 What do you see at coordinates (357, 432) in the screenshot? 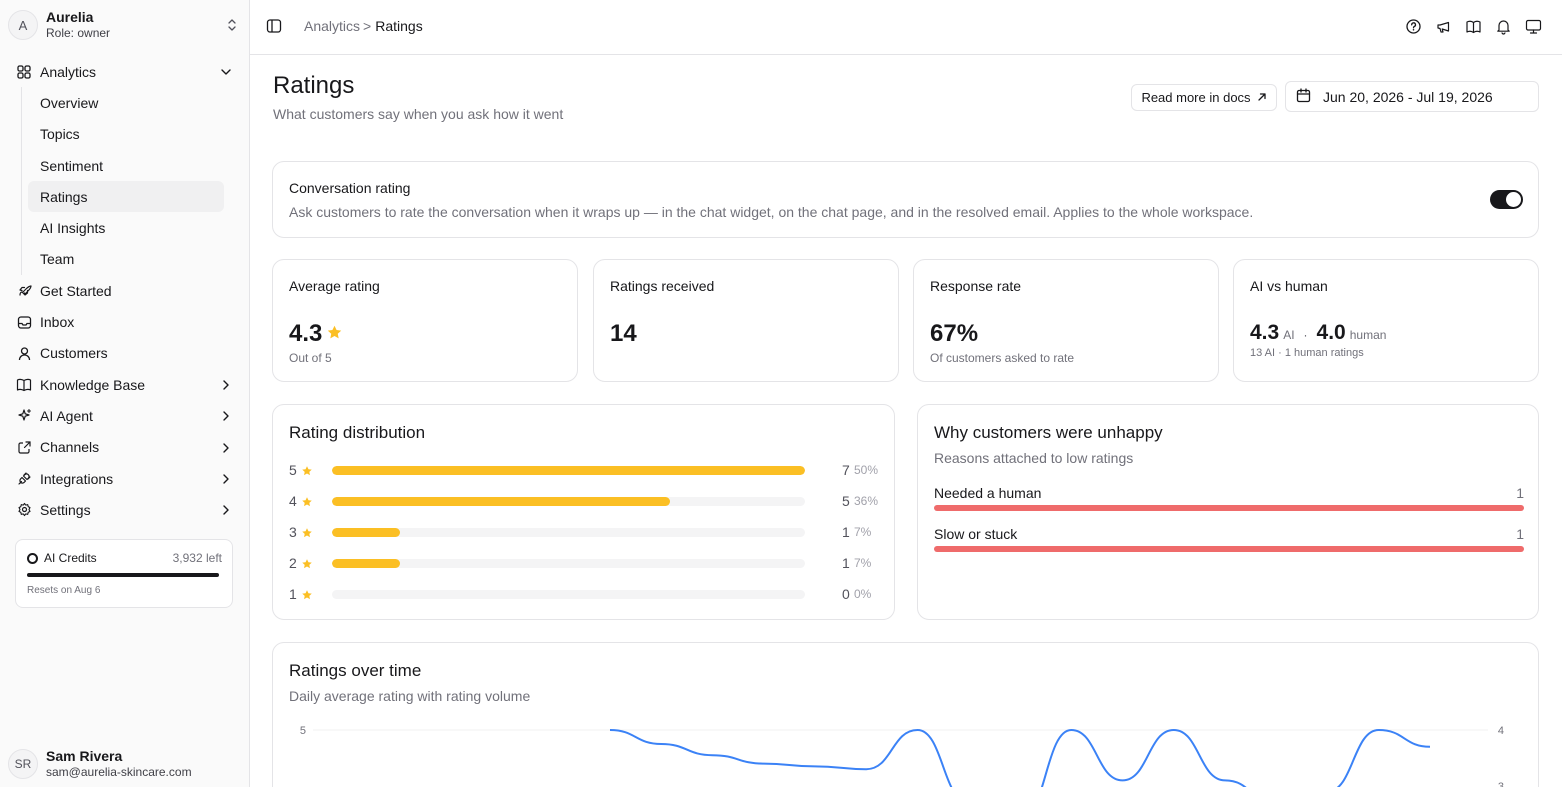
I see `card-title: Rating distribution` at bounding box center [357, 432].